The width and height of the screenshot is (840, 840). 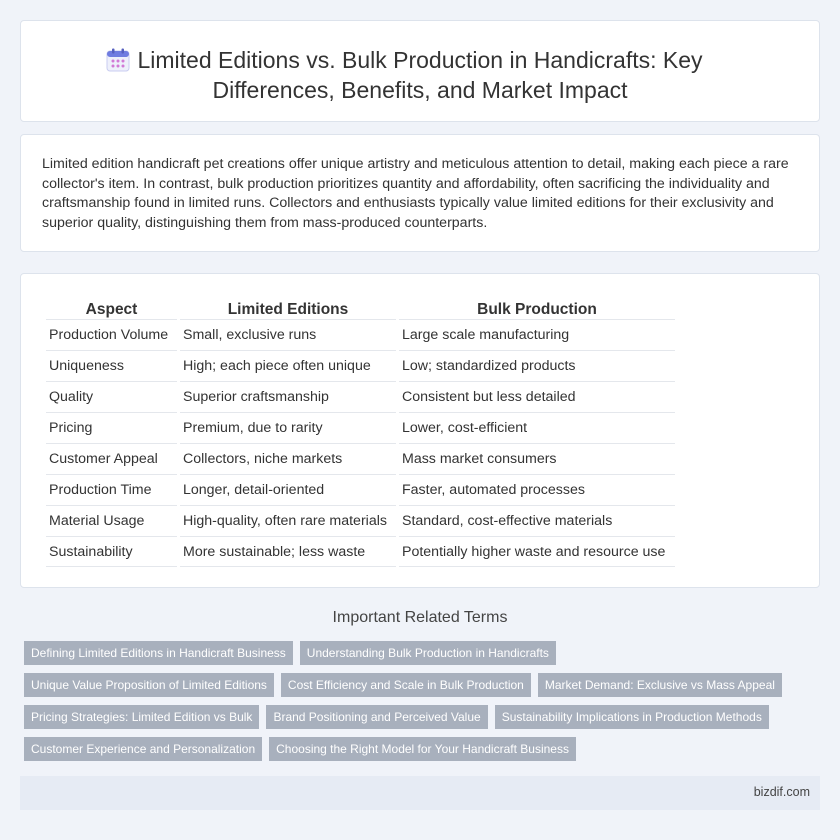 I want to click on table-cell: Pricing, so click(x=111, y=427).